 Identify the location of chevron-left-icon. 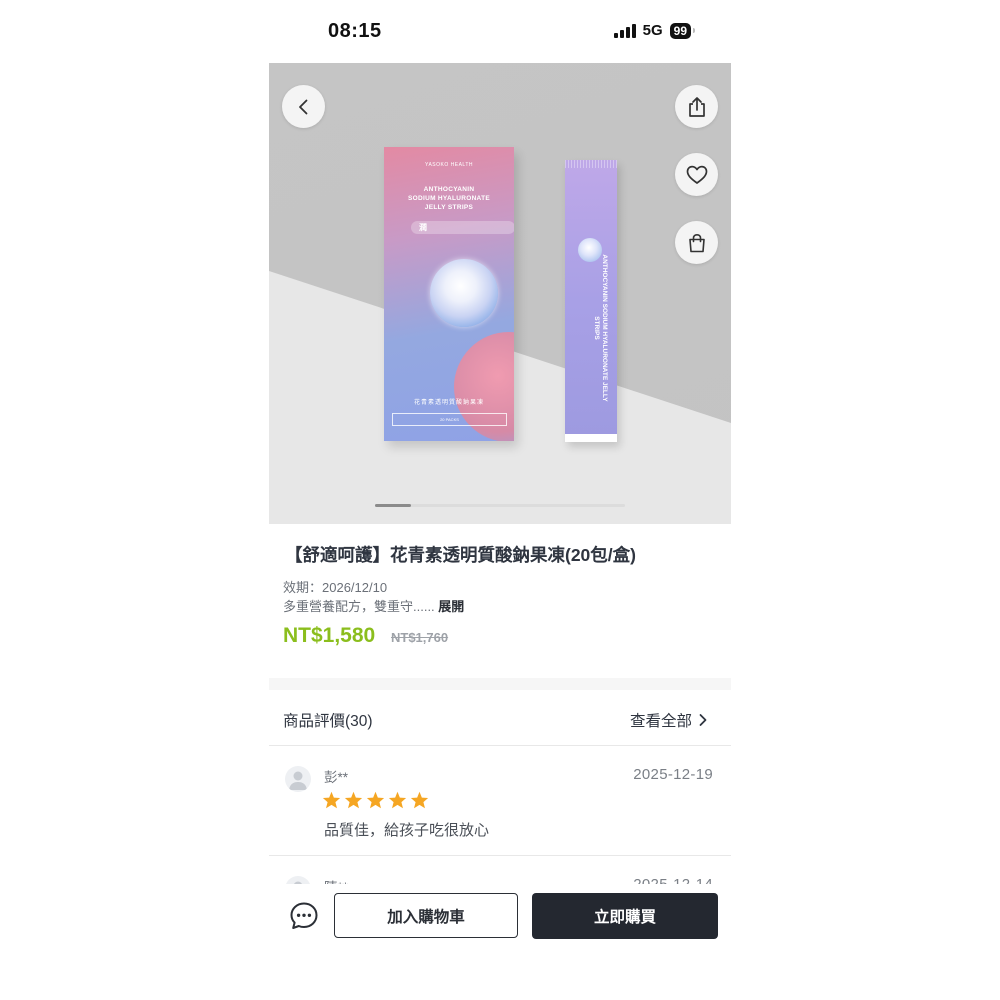
(302, 106).